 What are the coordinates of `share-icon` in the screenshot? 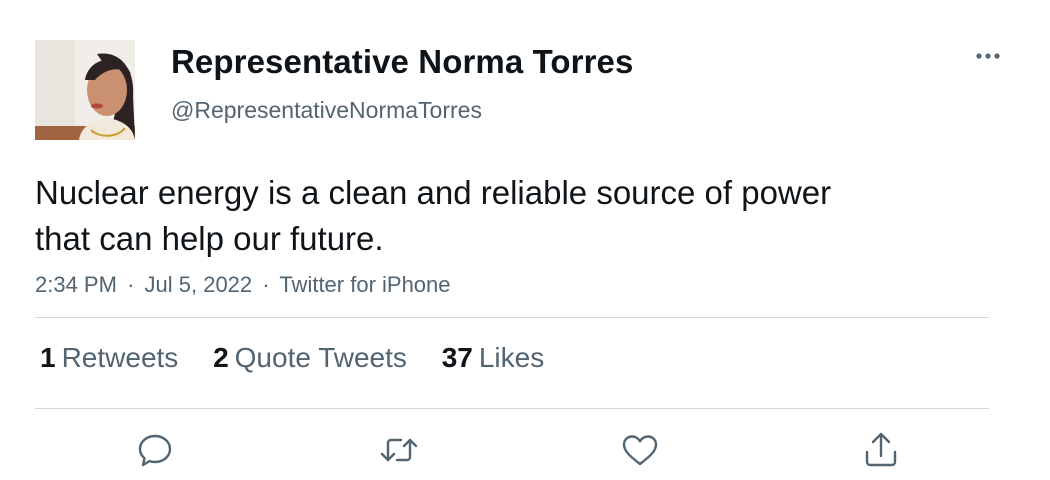 It's located at (881, 449).